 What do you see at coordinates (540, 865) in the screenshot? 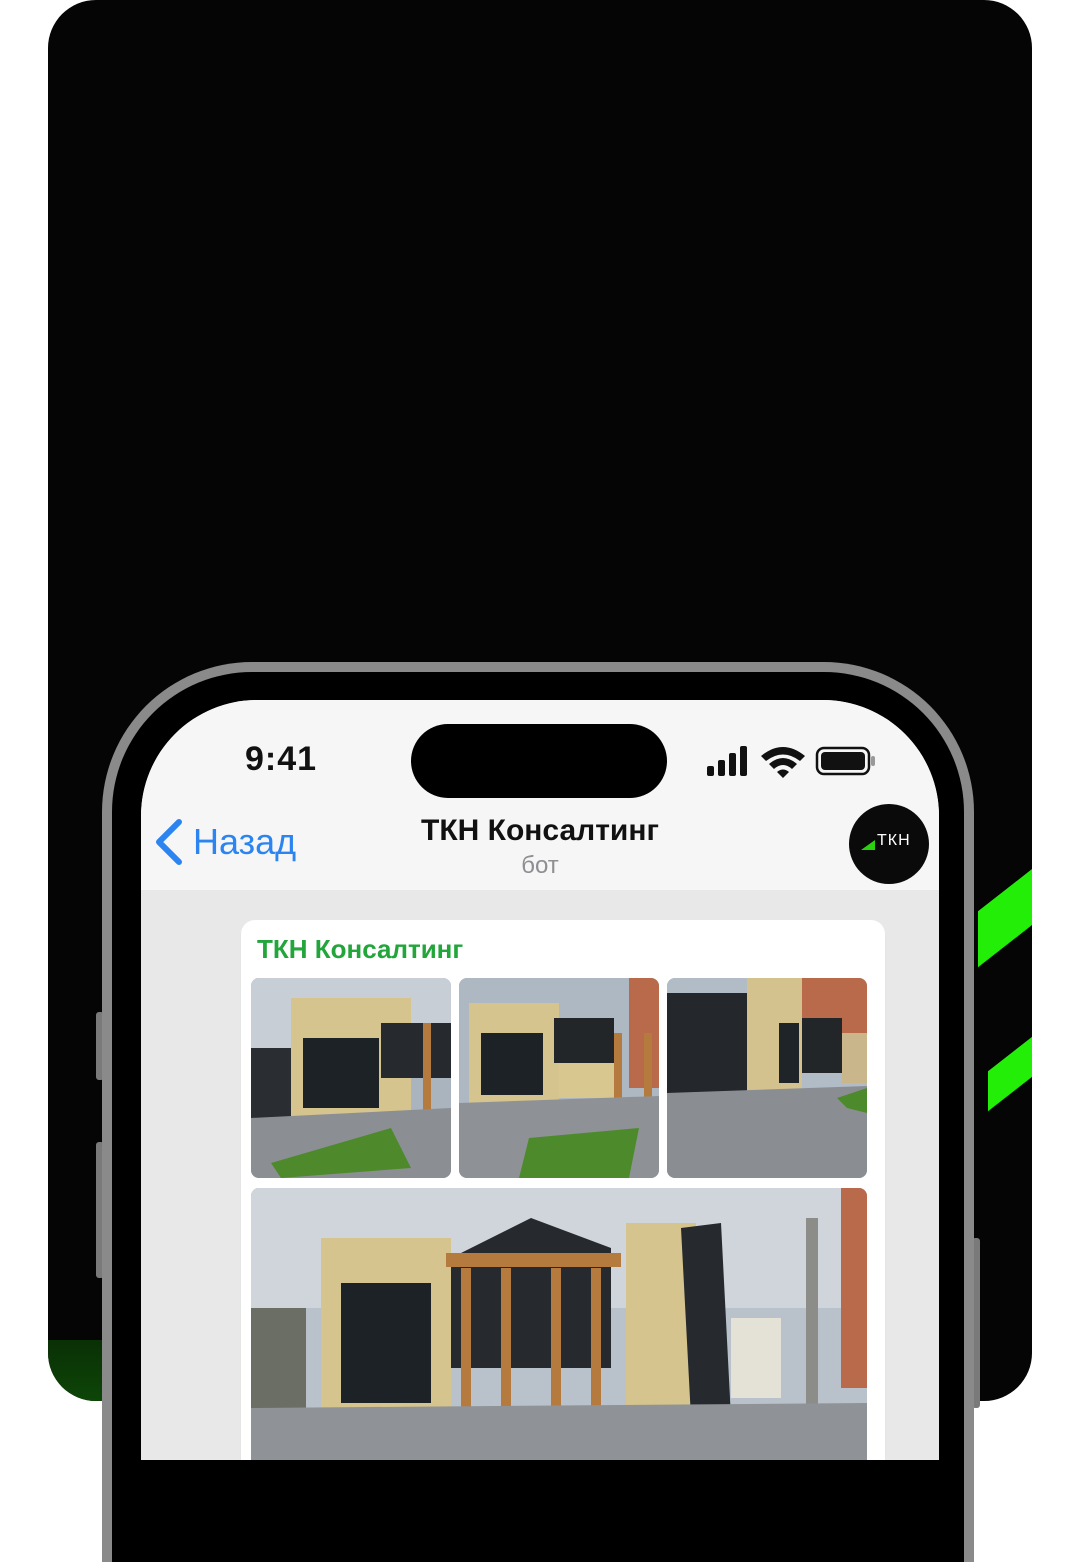
I see `chat-subtitle: бот` at bounding box center [540, 865].